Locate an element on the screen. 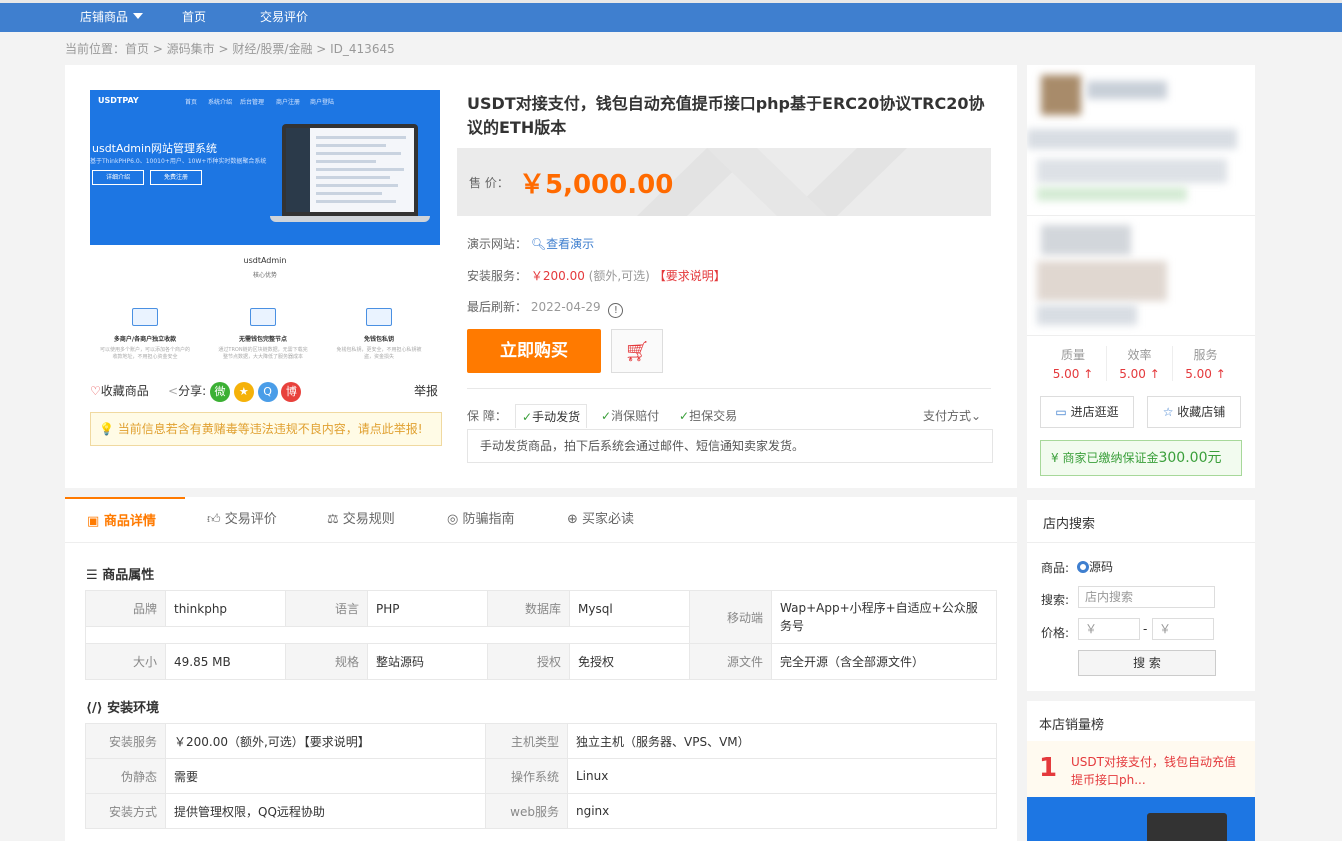  collect-shop-button: ☆ 收藏店铺 is located at coordinates (1194, 412).